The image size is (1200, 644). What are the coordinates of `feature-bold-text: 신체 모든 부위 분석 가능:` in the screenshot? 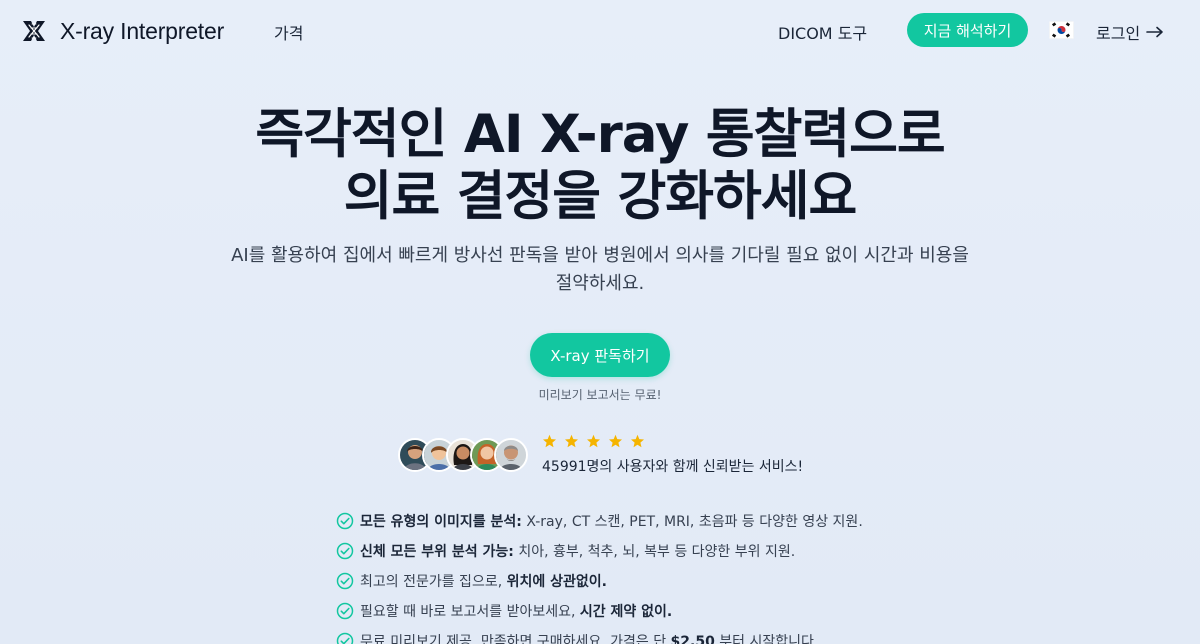 It's located at (437, 552).